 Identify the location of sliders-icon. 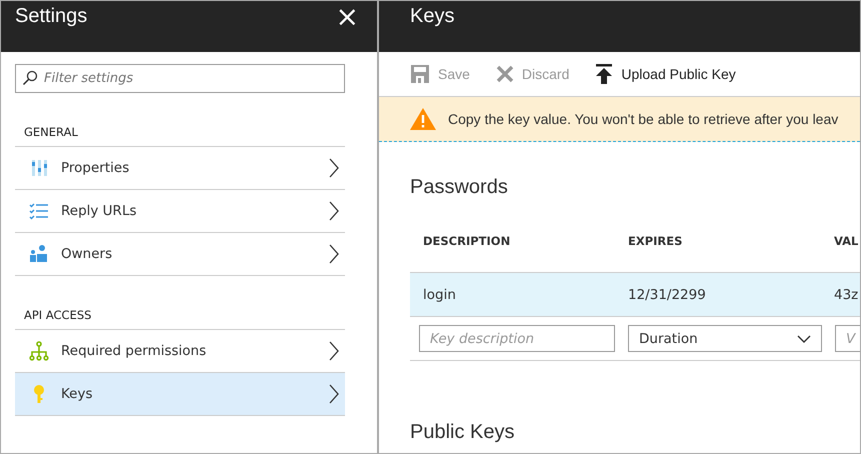
(39, 168).